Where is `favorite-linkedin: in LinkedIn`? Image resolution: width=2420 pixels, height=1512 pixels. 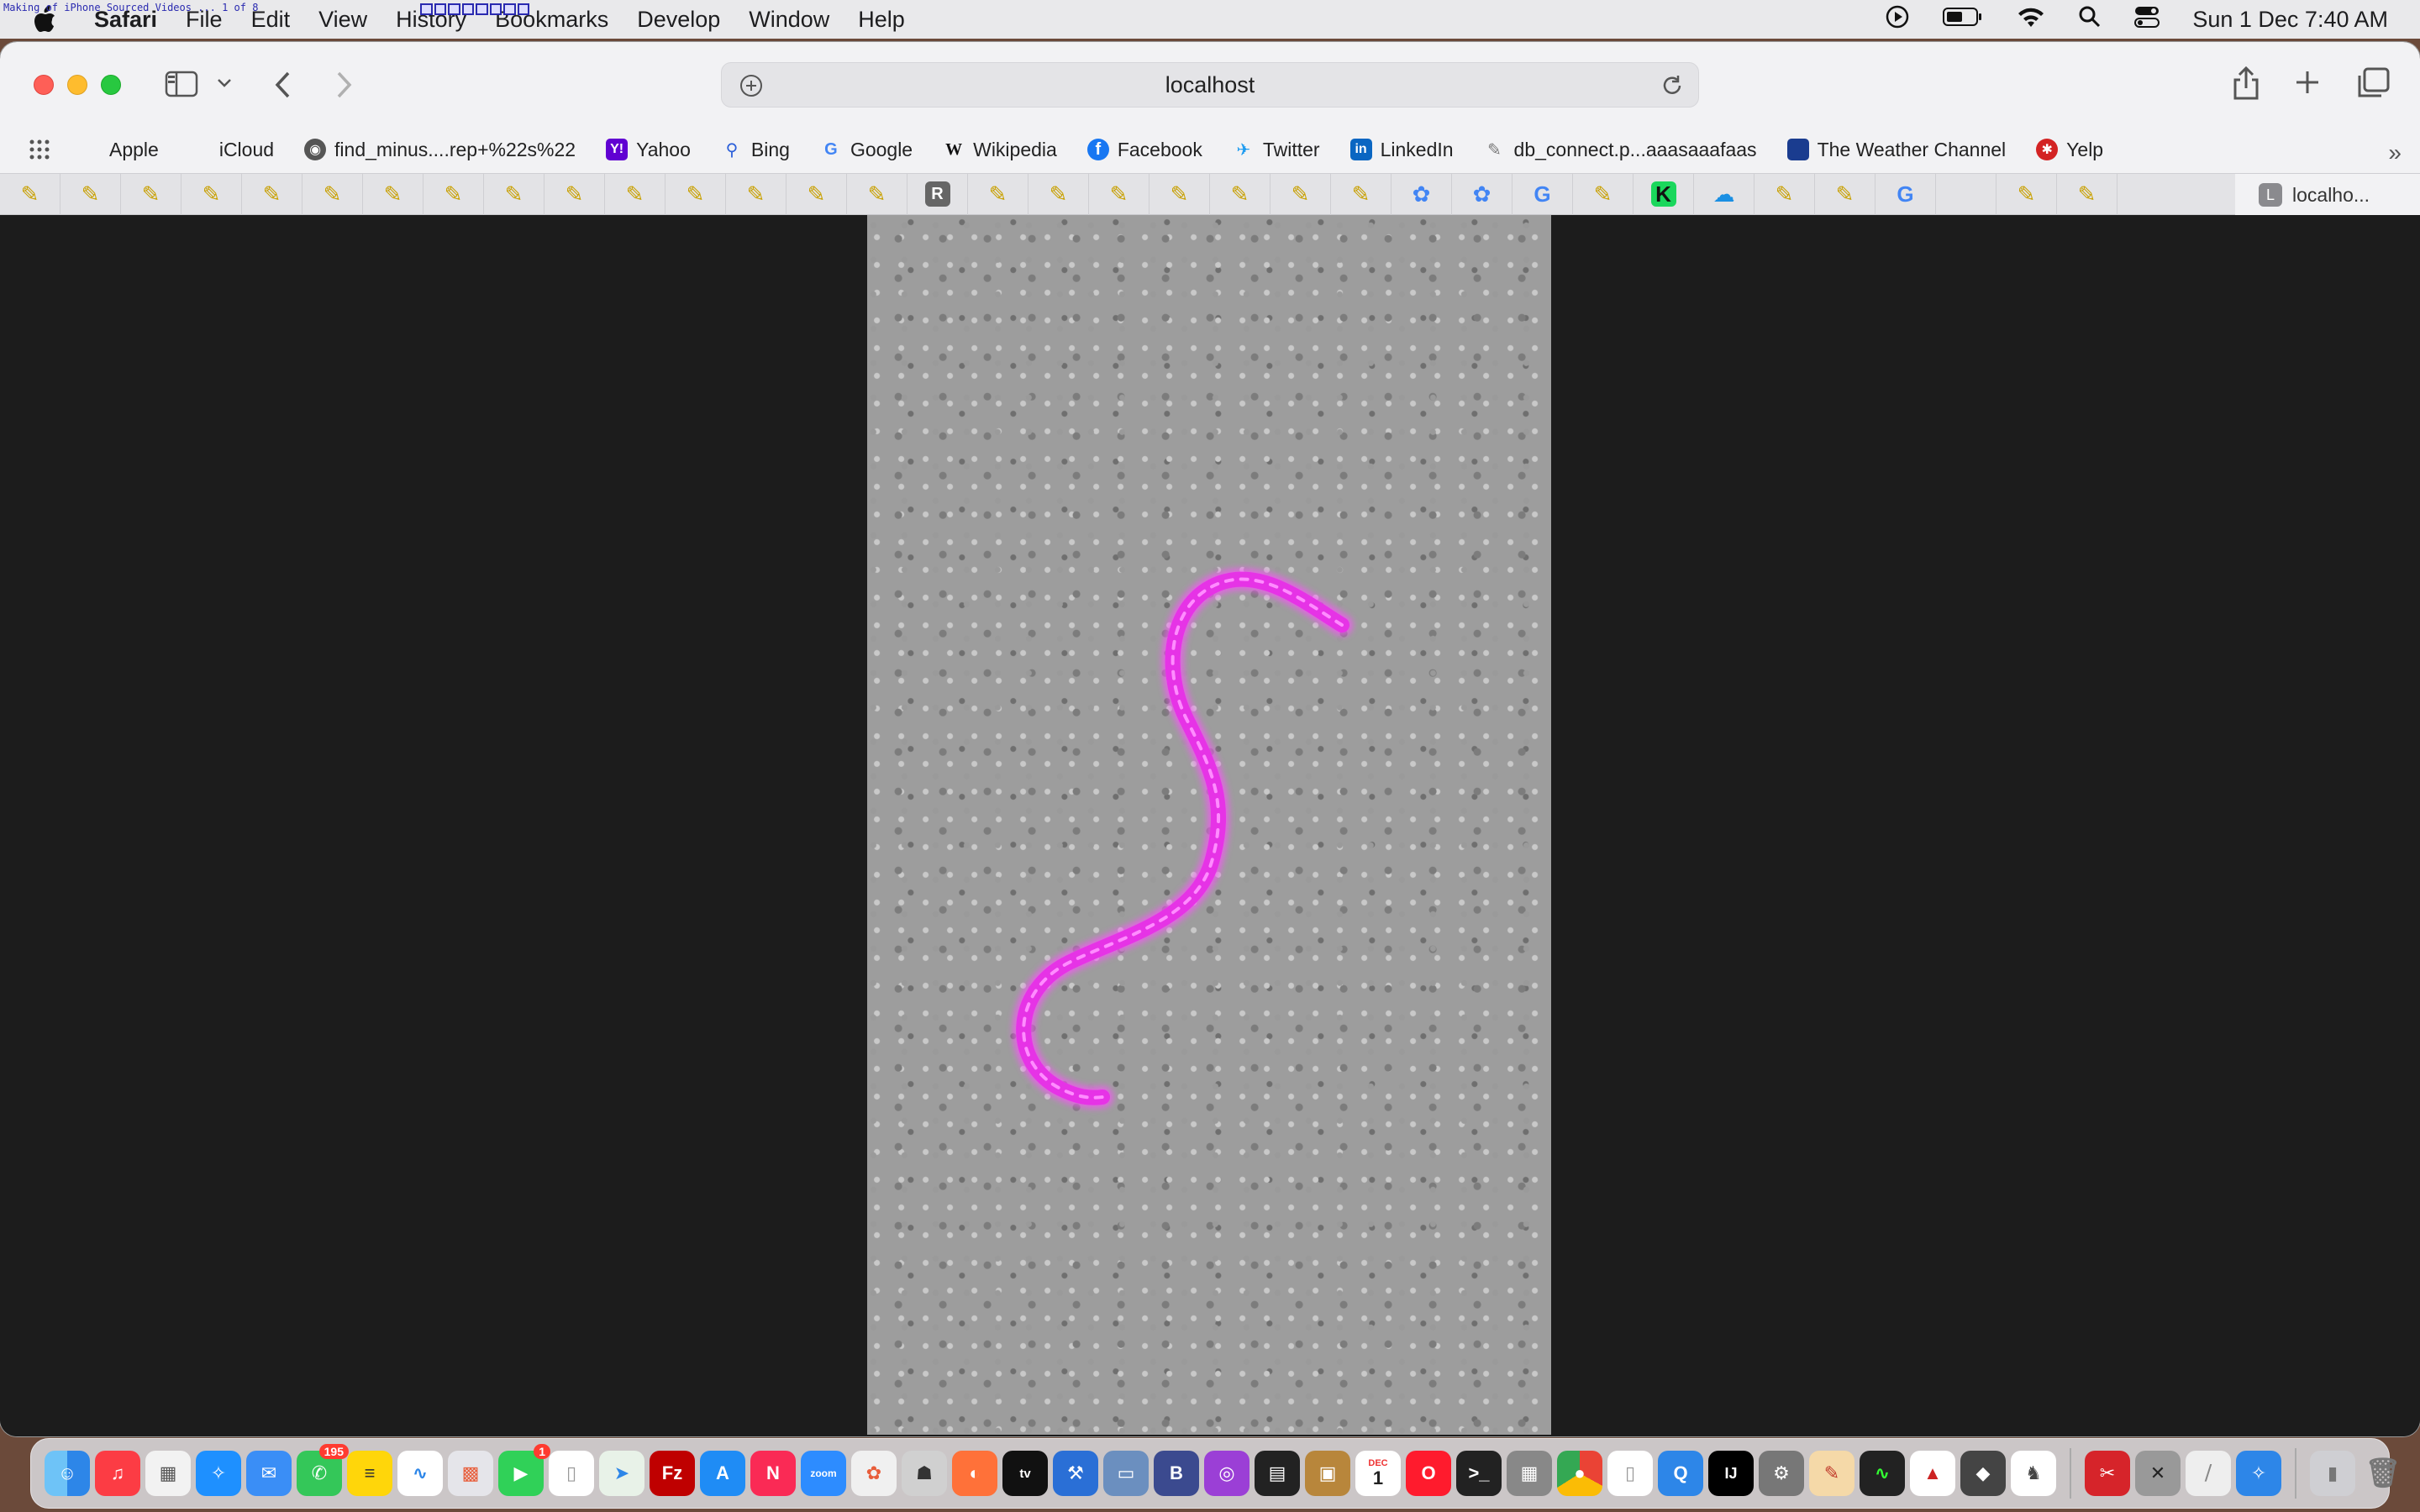
favorite-linkedin: in LinkedIn is located at coordinates (1402, 150).